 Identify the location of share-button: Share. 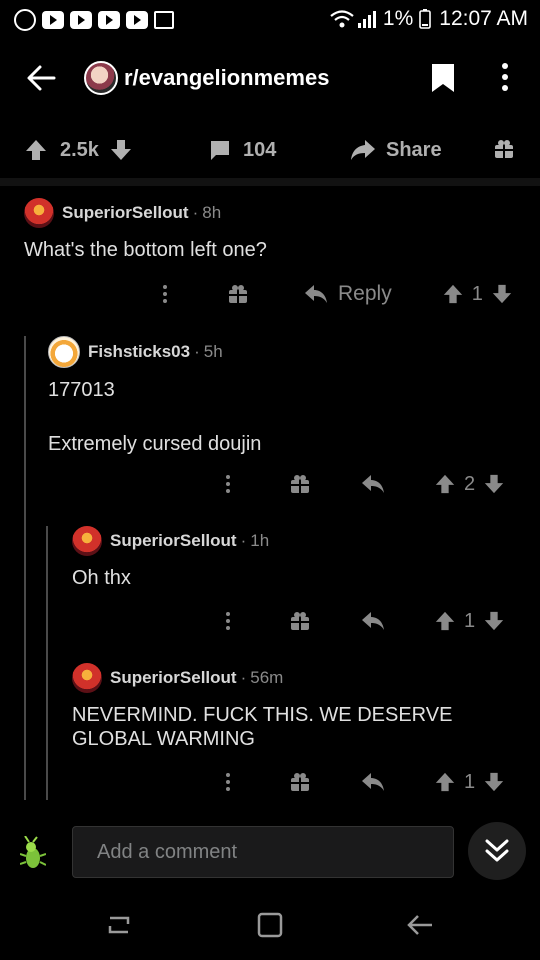
(396, 150).